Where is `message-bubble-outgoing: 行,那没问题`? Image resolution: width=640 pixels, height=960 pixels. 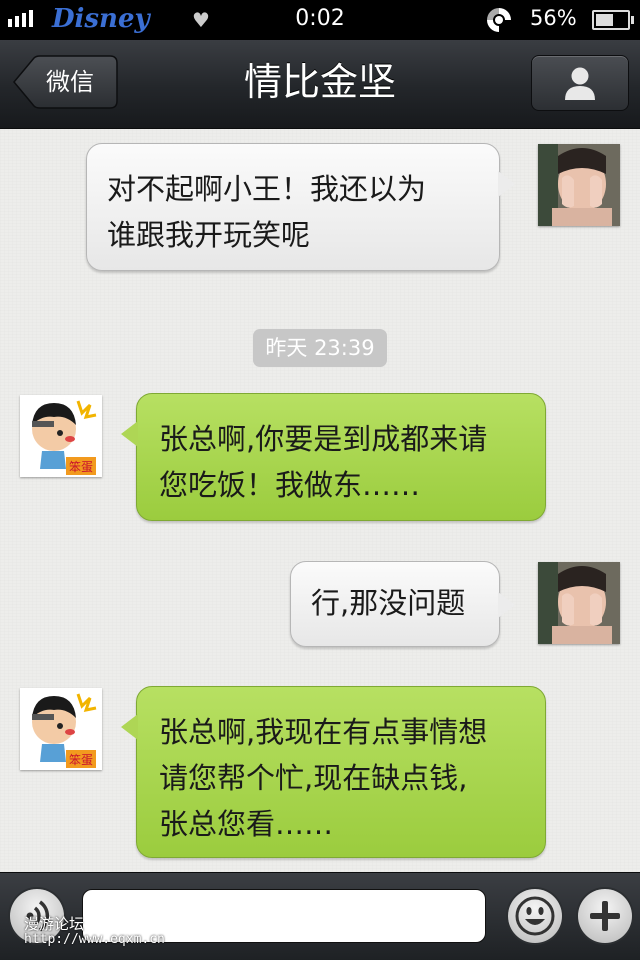 message-bubble-outgoing: 行,那没问题 is located at coordinates (402, 604).